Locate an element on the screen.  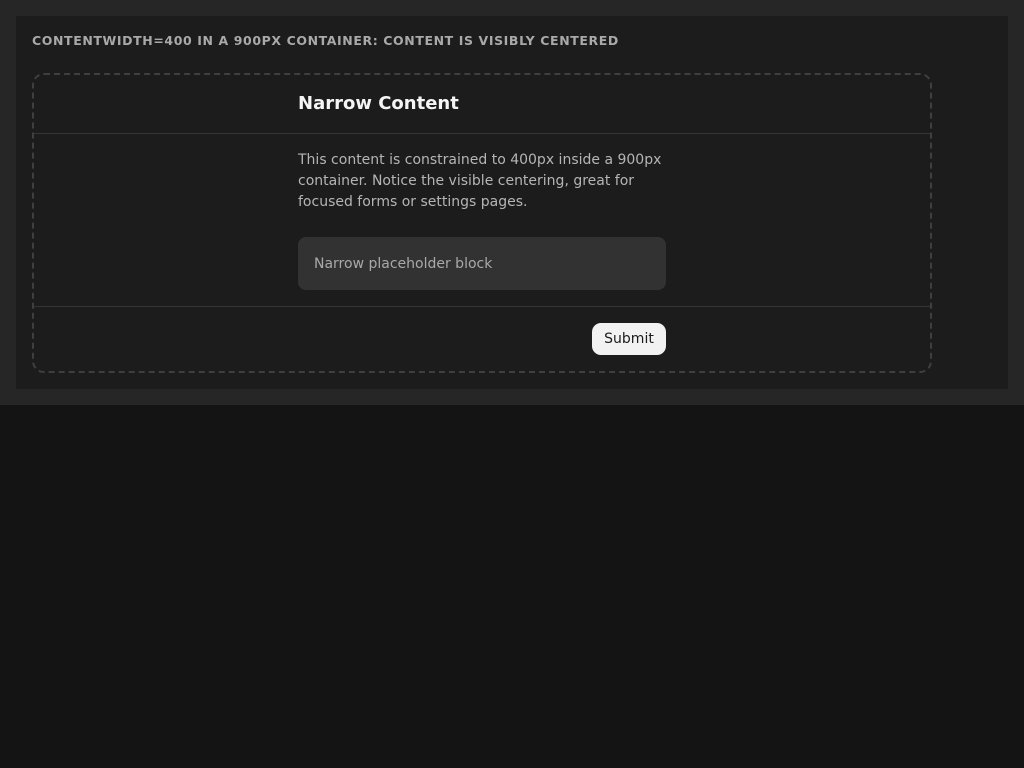
header-divider is located at coordinates (482, 133).